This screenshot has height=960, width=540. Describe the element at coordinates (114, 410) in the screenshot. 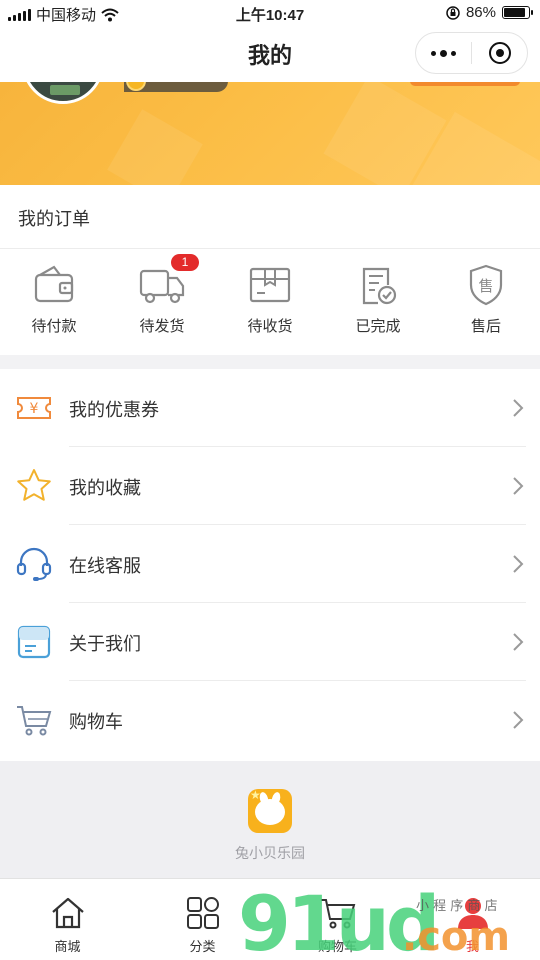

I see `menu-label: 我的优惠券` at that location.